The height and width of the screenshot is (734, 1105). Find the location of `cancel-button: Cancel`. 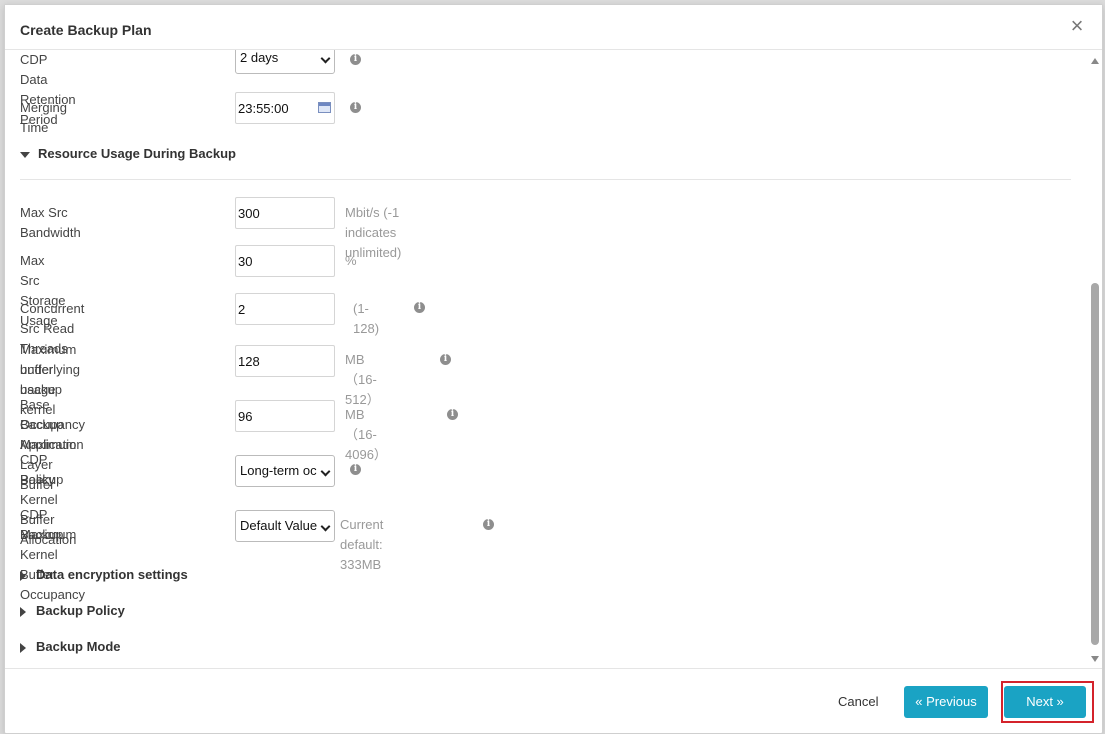

cancel-button: Cancel is located at coordinates (858, 701).